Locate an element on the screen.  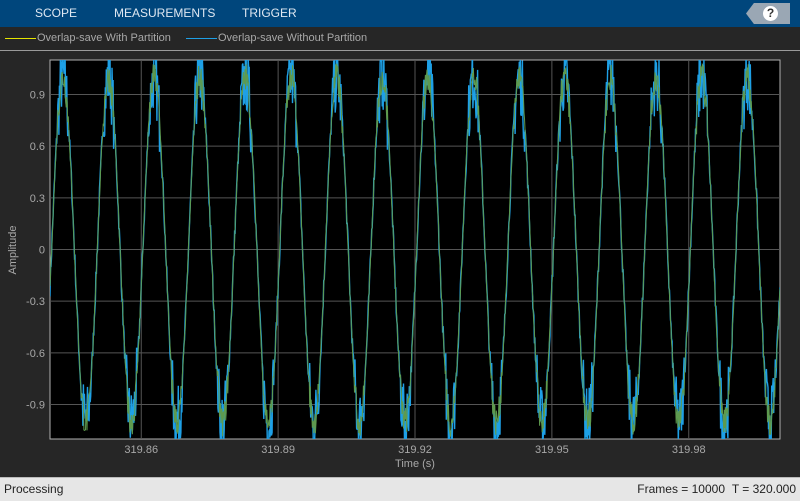
y-tick-label: 0.9 is located at coordinates (37, 95).